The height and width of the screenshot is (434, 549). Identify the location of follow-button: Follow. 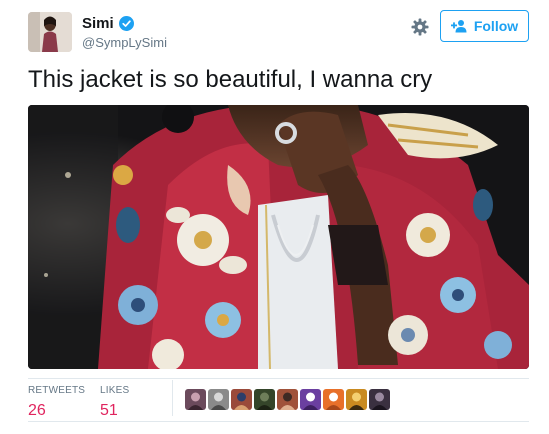
(484, 26).